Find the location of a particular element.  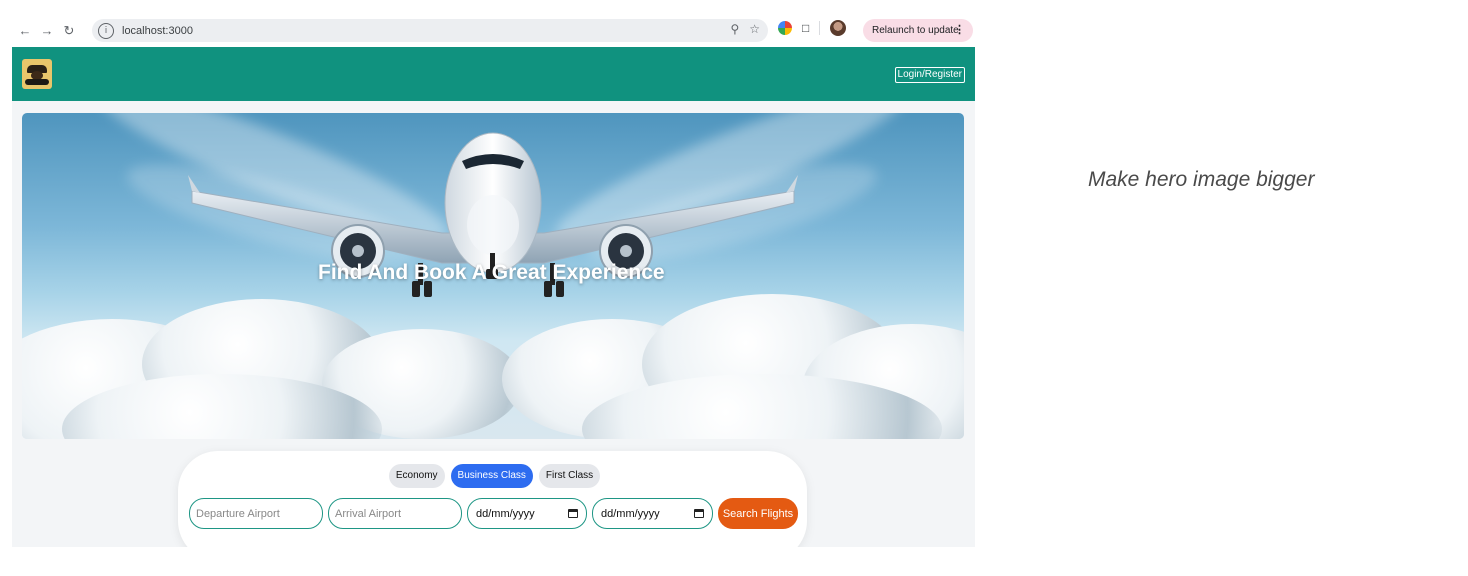

app-logo is located at coordinates (37, 74).